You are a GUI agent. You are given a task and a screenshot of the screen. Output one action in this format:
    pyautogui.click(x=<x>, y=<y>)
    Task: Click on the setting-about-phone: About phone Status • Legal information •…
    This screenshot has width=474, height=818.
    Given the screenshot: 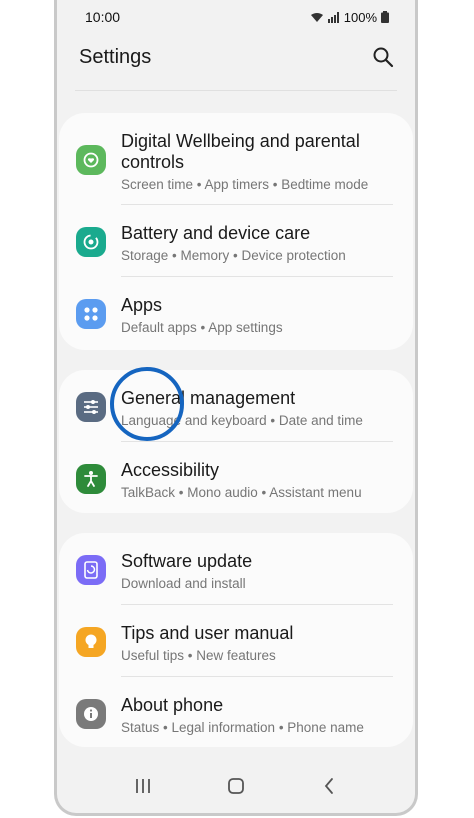 What is the action you would take?
    pyautogui.click(x=236, y=713)
    